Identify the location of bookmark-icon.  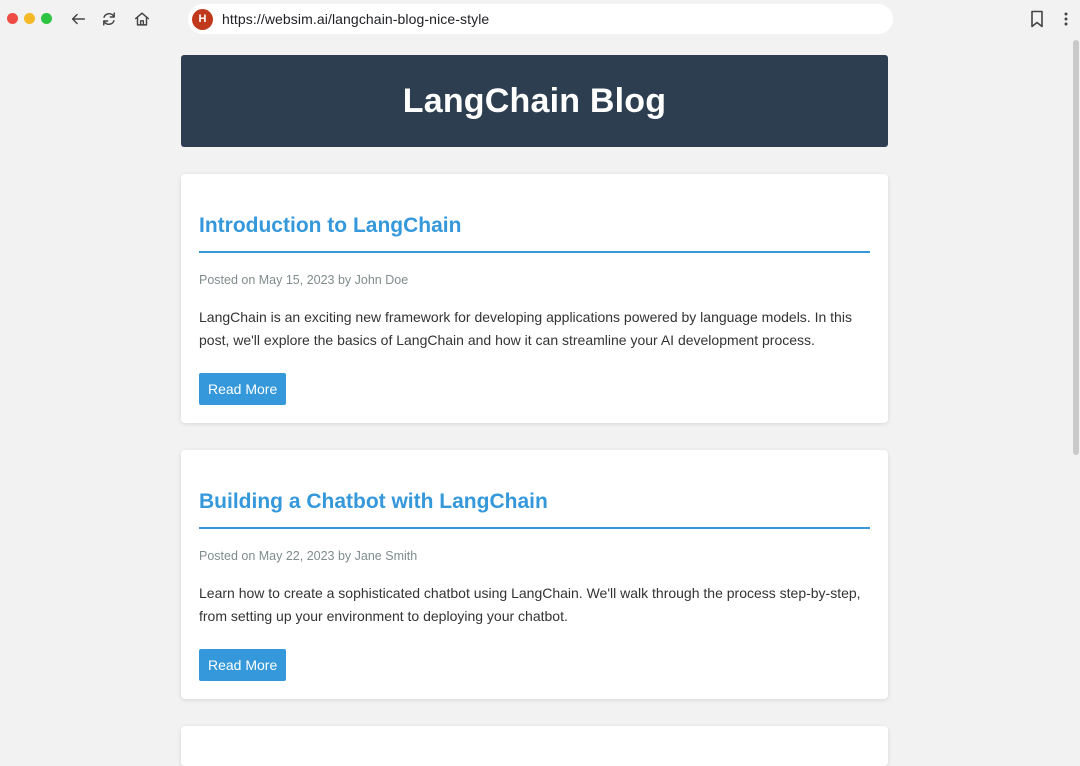
(1037, 19).